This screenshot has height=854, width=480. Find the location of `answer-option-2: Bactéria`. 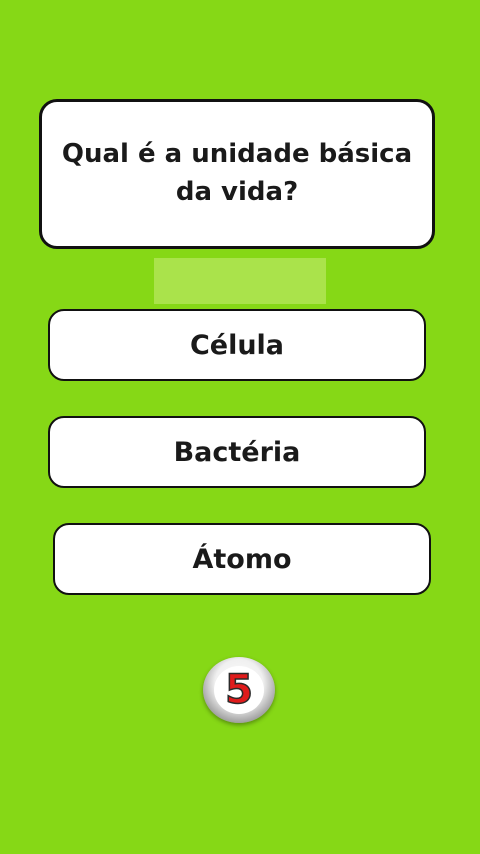

answer-option-2: Bactéria is located at coordinates (237, 452).